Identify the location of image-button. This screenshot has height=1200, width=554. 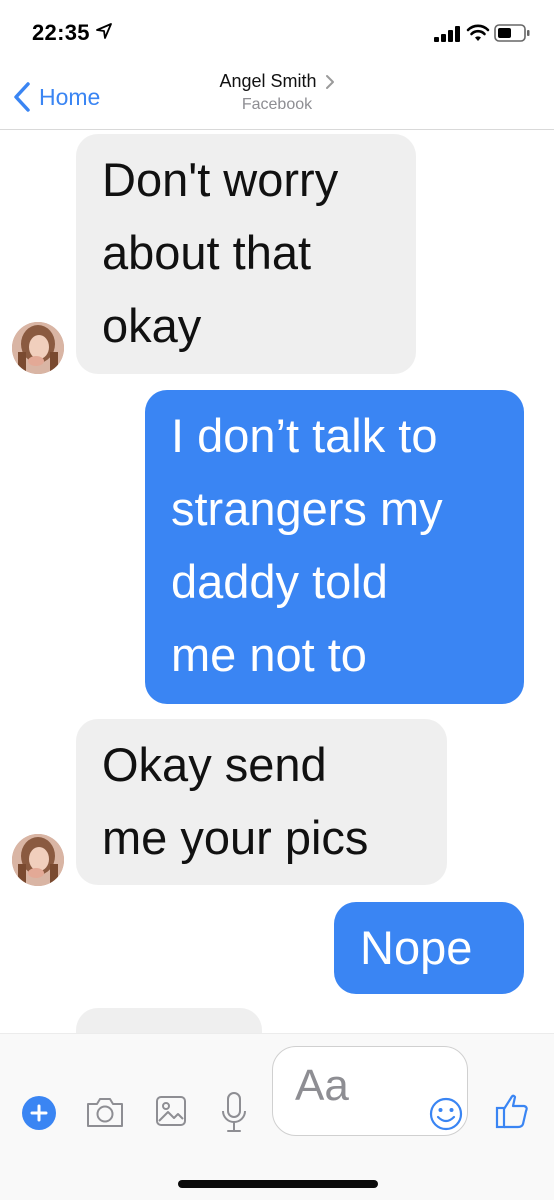
(171, 1111).